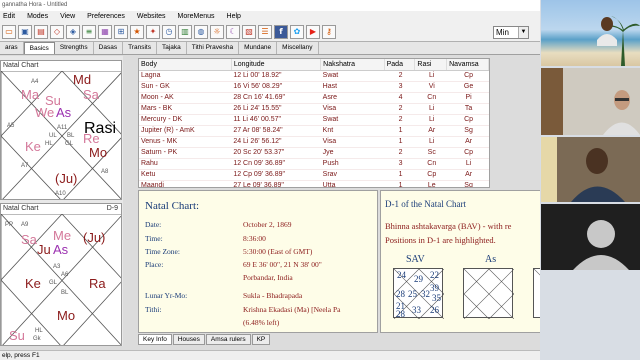 Image resolution: width=640 pixels, height=360 pixels. Describe the element at coordinates (109, 48) in the screenshot. I see `tab-dasas: Dasas` at that location.